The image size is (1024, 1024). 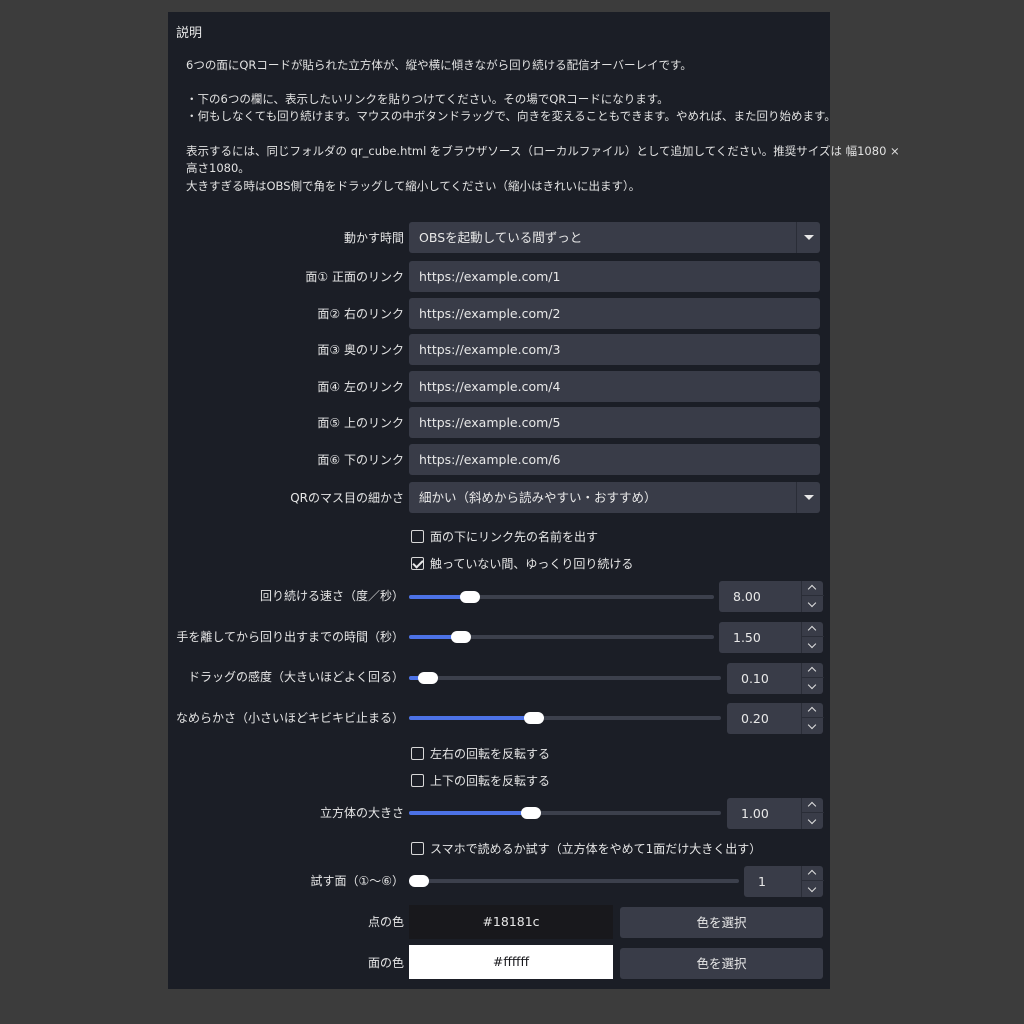 I want to click on face-color-pick-button: 色を選択, so click(x=721, y=963).